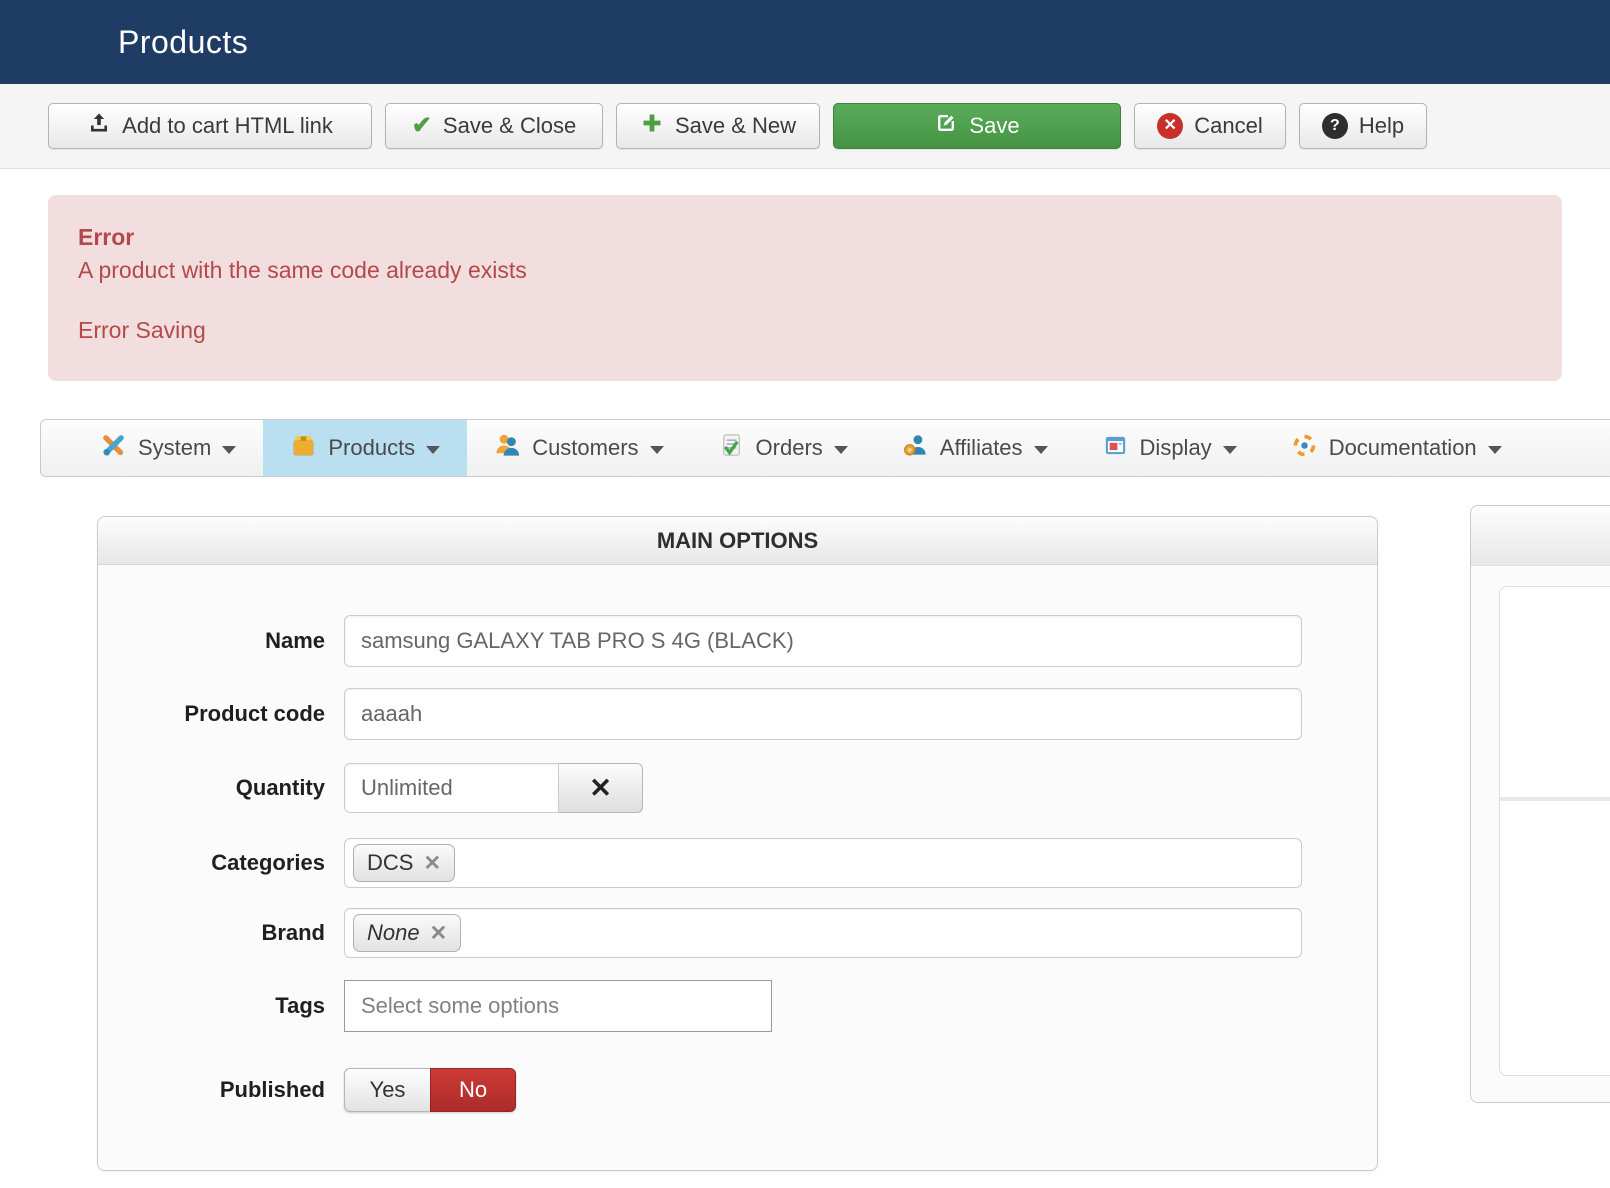 The image size is (1610, 1188). I want to click on topbar: Products, so click(805, 42).